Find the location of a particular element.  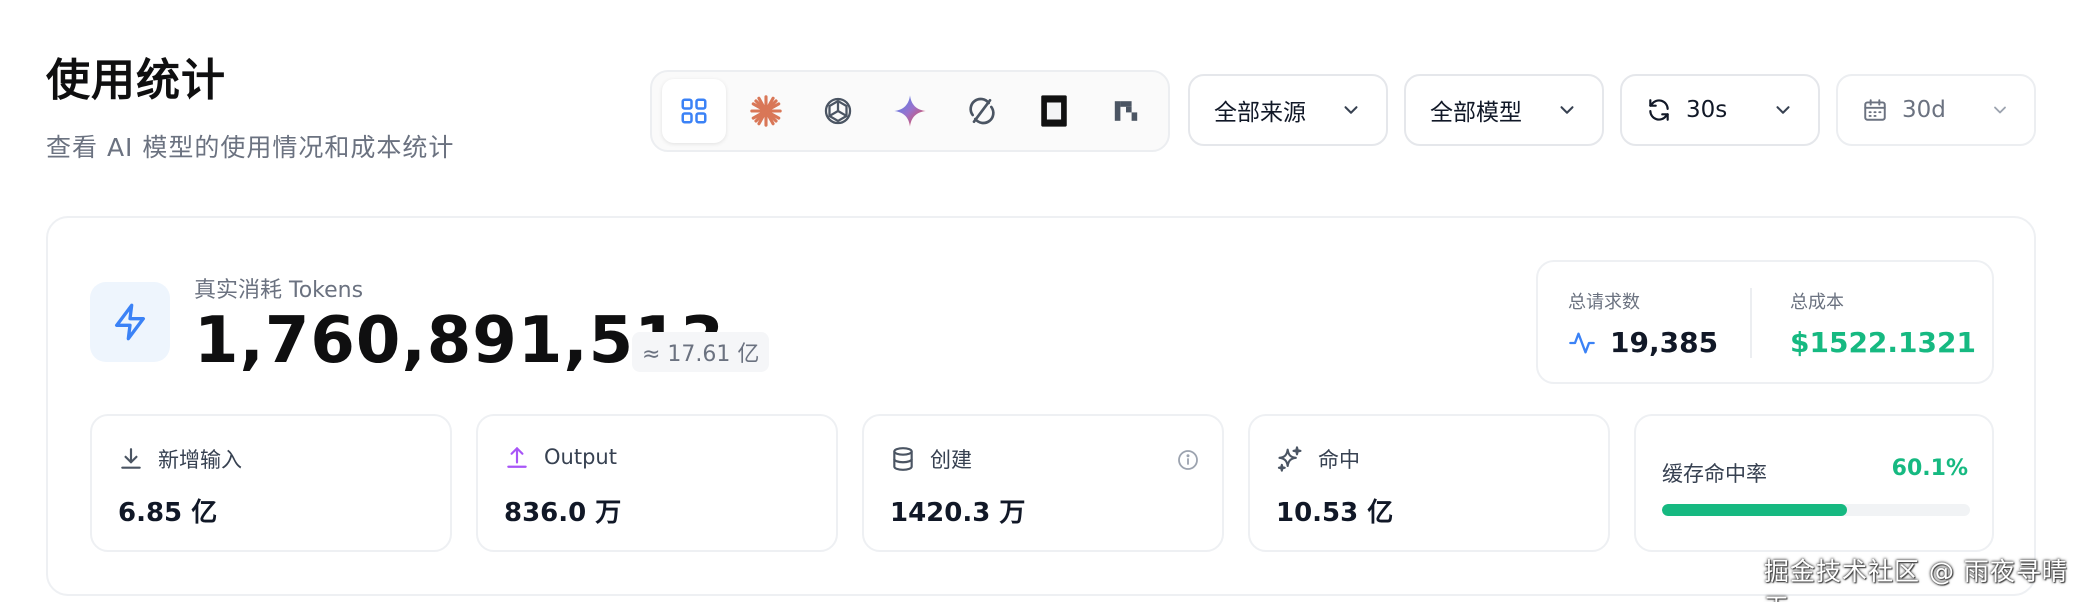

pixel-logo-icon is located at coordinates (1126, 111).